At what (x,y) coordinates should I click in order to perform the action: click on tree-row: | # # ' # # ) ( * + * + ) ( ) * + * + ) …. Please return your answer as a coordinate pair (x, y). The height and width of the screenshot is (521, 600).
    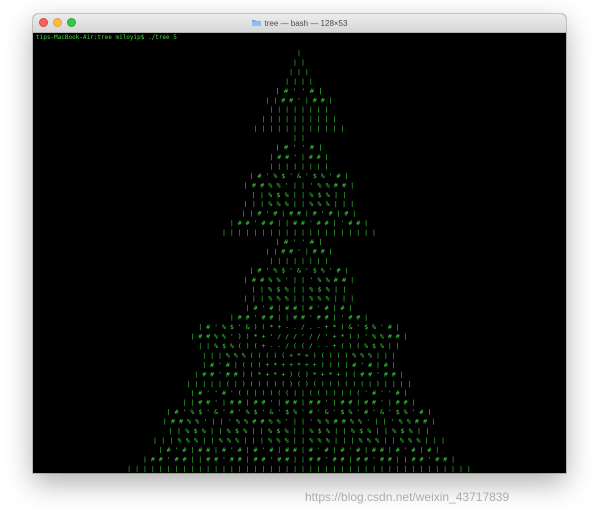
    Looking at the image, I should click on (298, 374).